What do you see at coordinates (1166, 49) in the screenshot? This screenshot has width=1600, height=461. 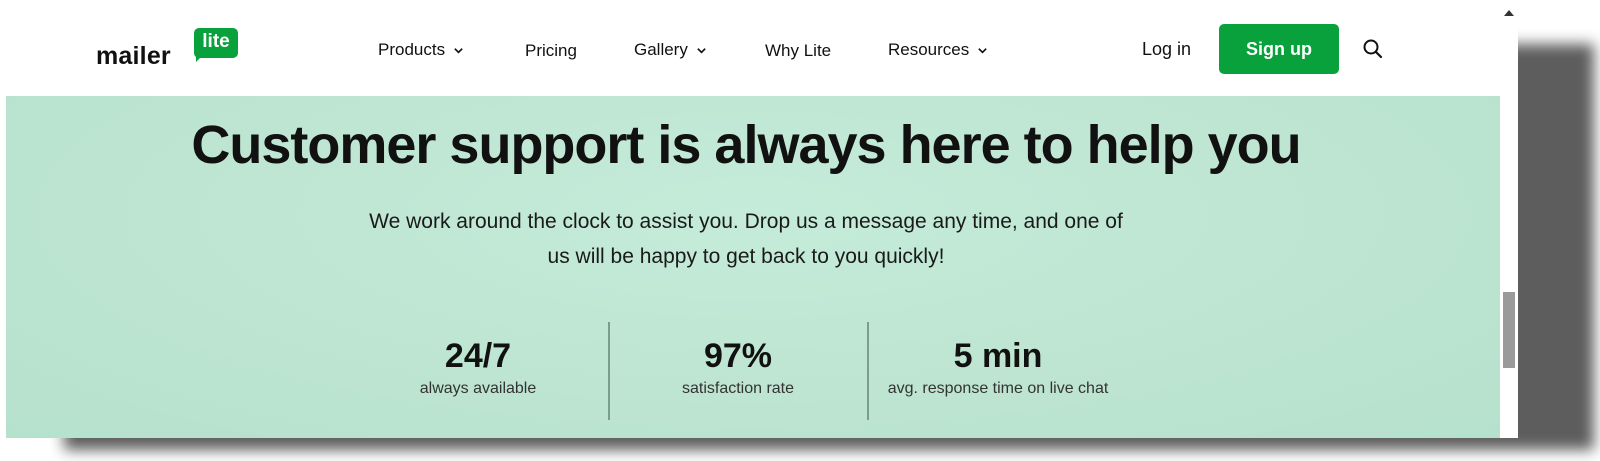 I see `login-link: Log in` at bounding box center [1166, 49].